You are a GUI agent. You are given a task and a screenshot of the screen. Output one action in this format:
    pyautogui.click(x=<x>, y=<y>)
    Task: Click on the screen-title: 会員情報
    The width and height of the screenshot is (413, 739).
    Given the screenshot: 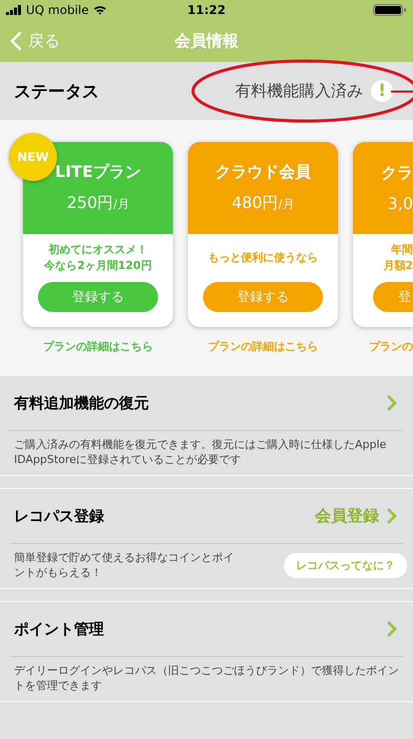 What is the action you would take?
    pyautogui.click(x=206, y=41)
    